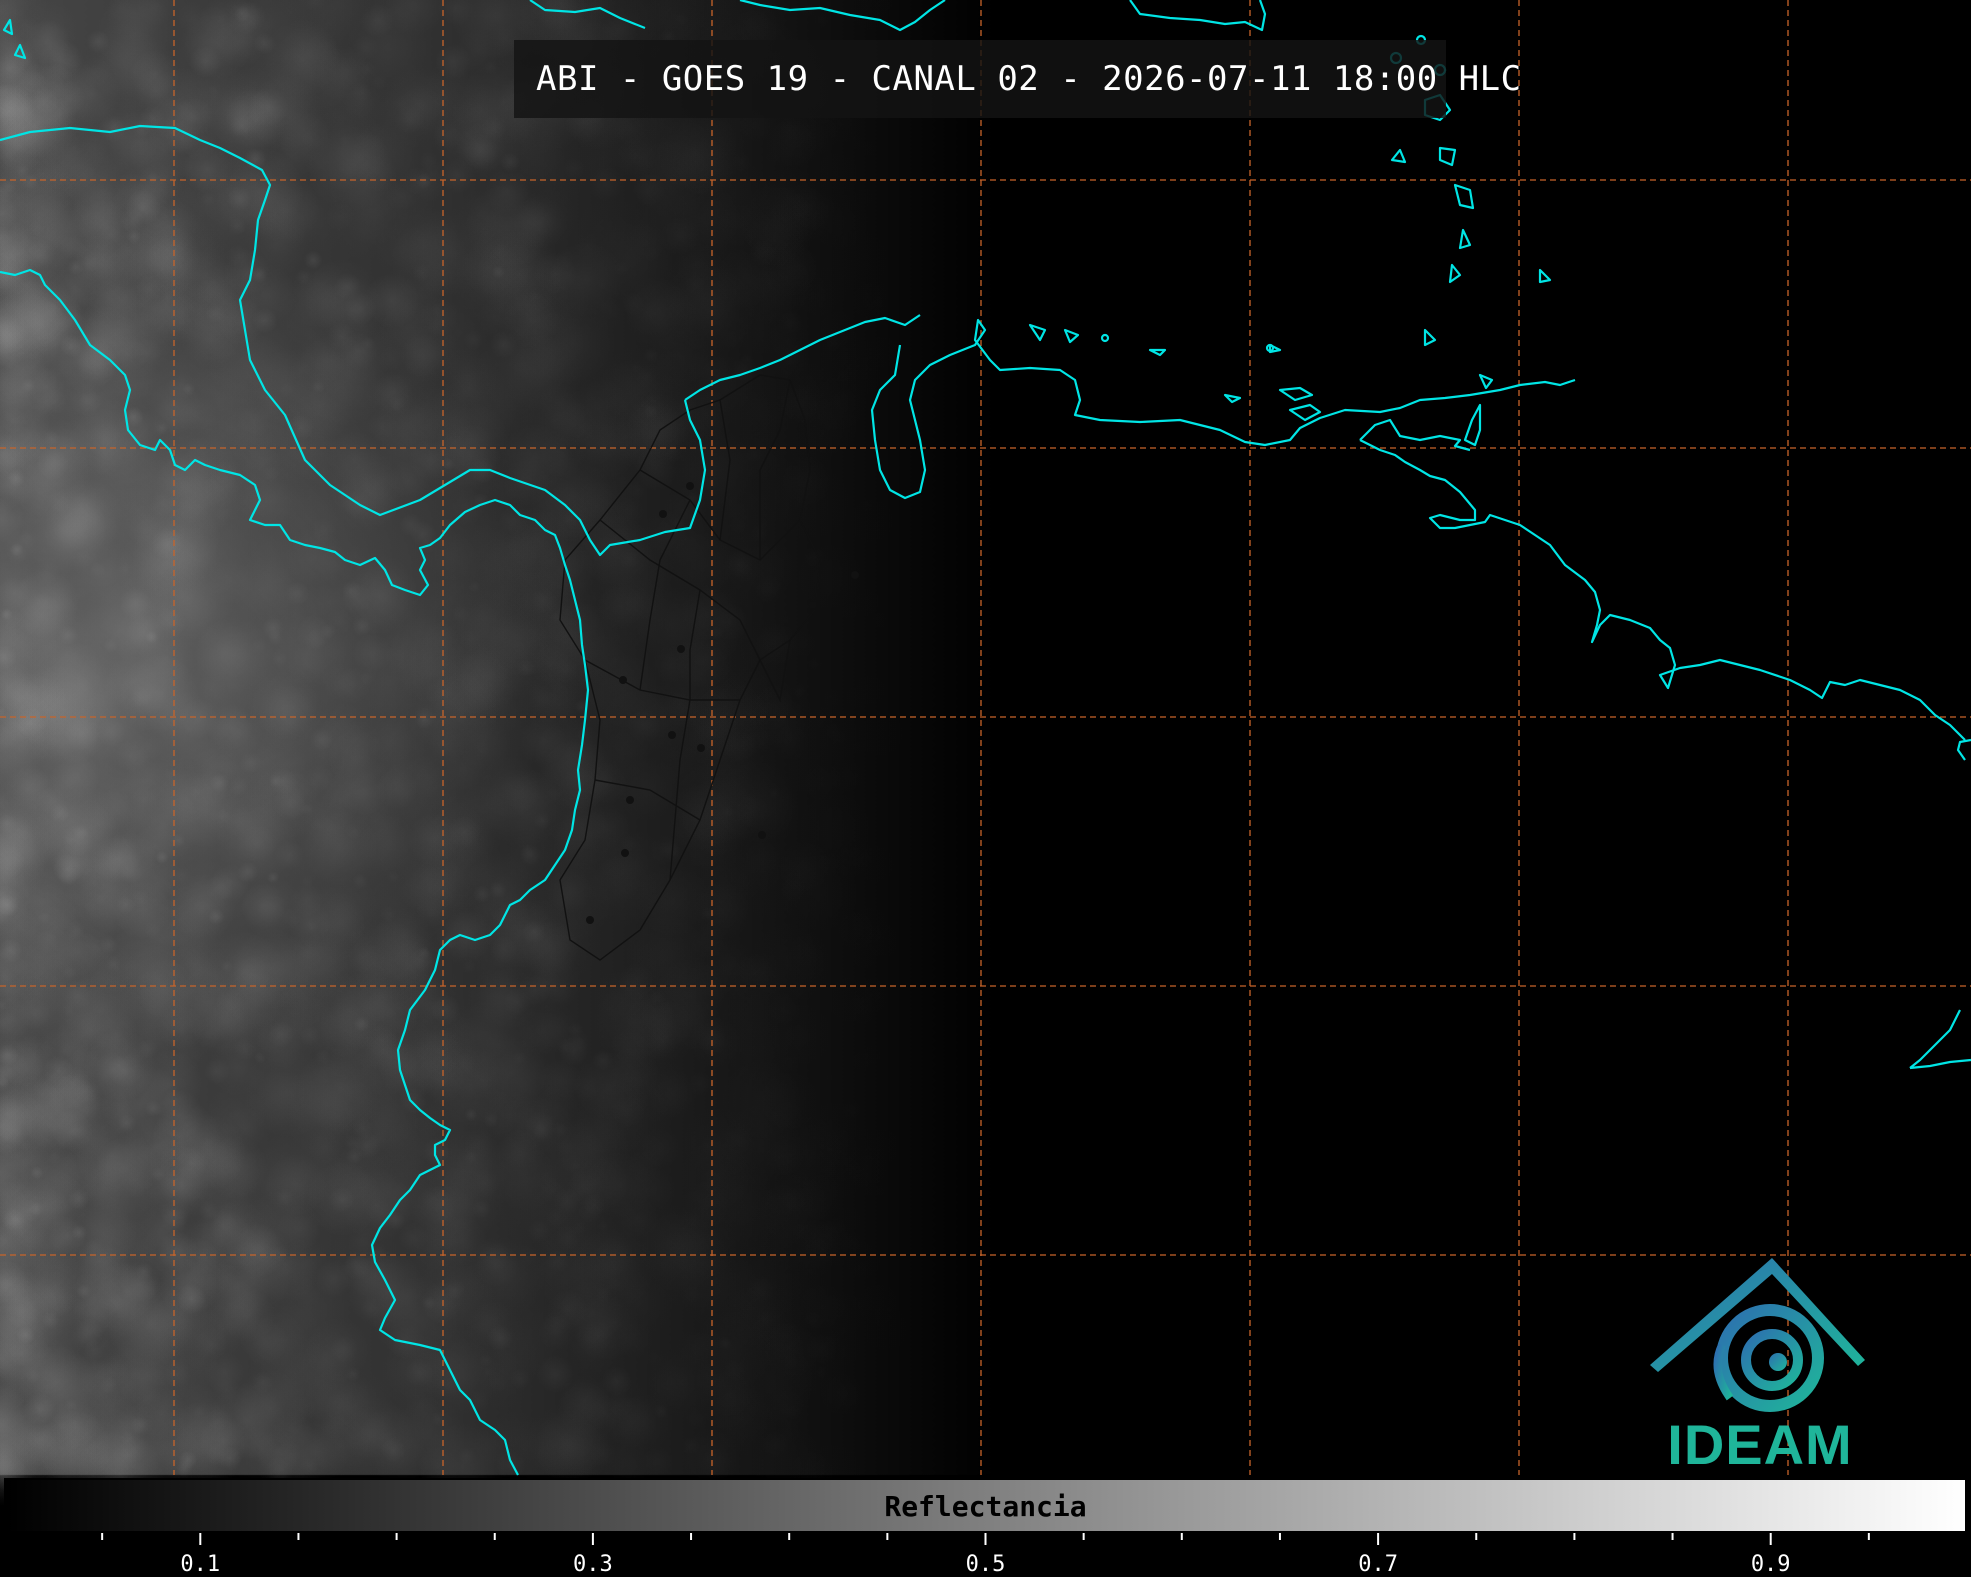  Describe the element at coordinates (985, 1506) in the screenshot. I see `colorbar-label: Reflectancia` at that location.